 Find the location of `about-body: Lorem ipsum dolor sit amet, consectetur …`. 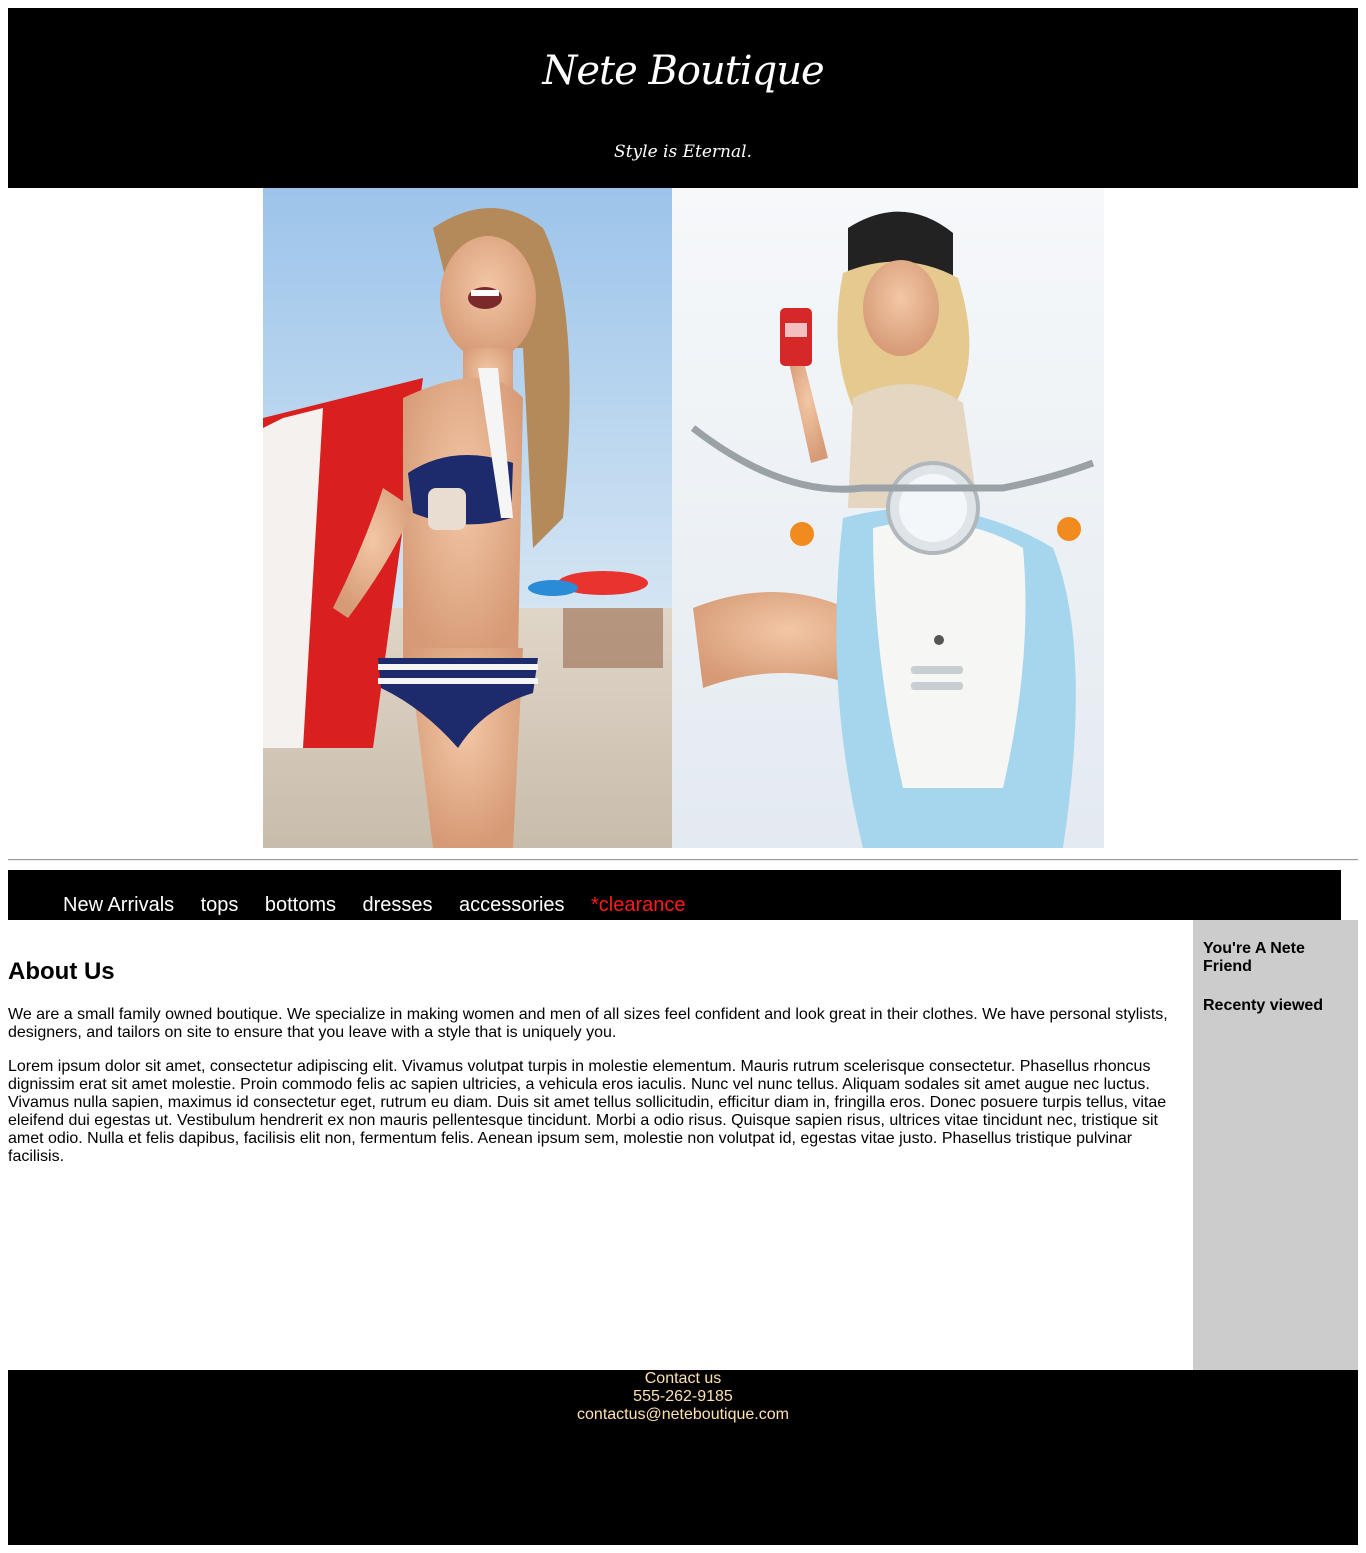

about-body: Lorem ipsum dolor sit amet, consectetur … is located at coordinates (587, 1111).